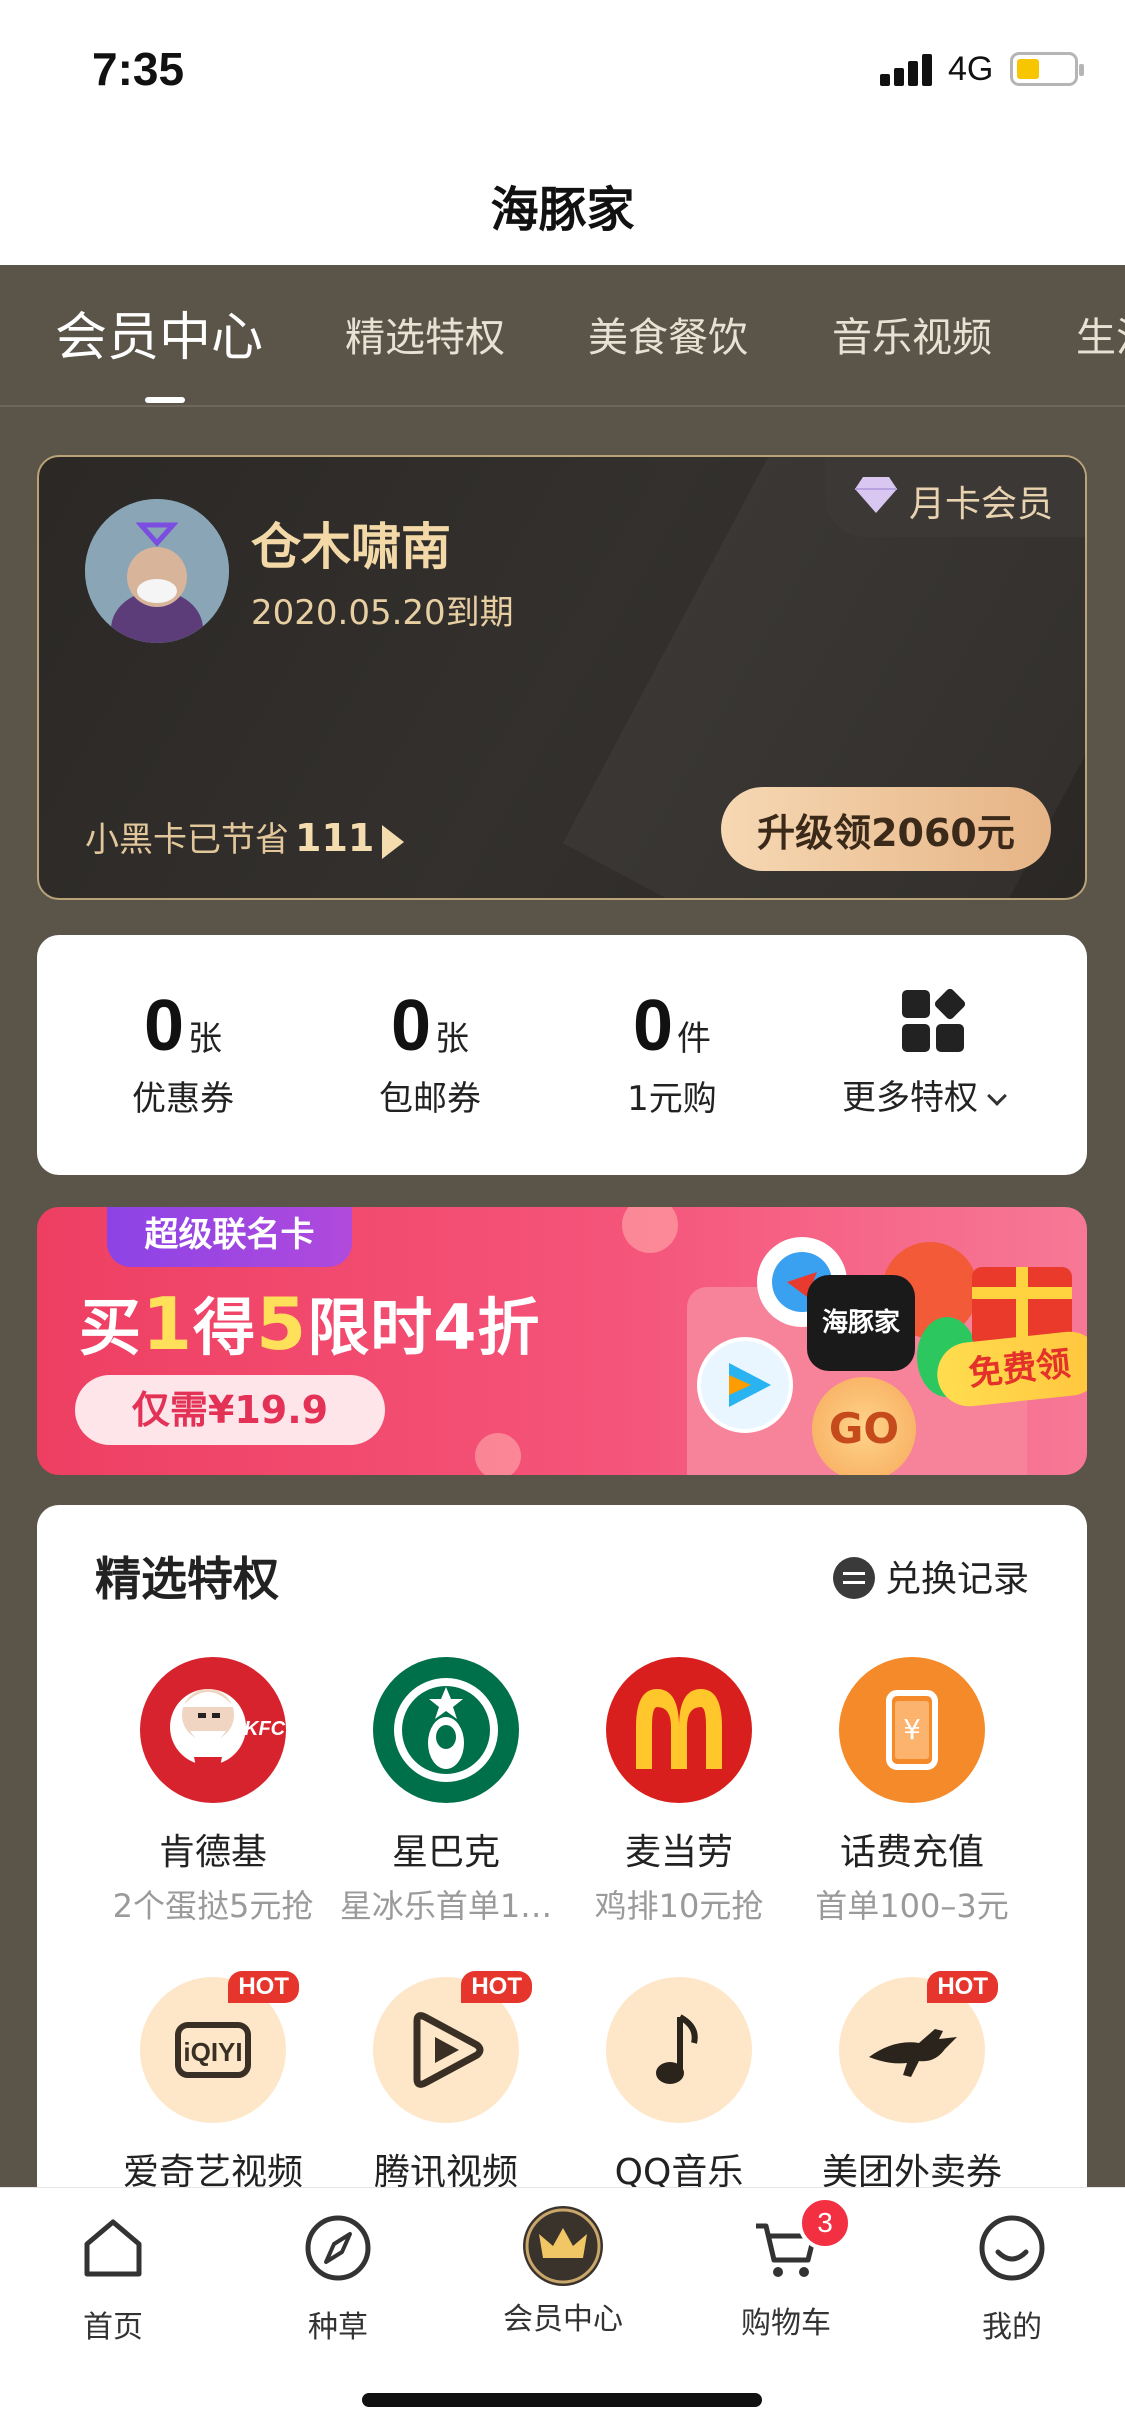 This screenshot has height=2436, width=1125. I want to click on signal-icon, so click(908, 69).